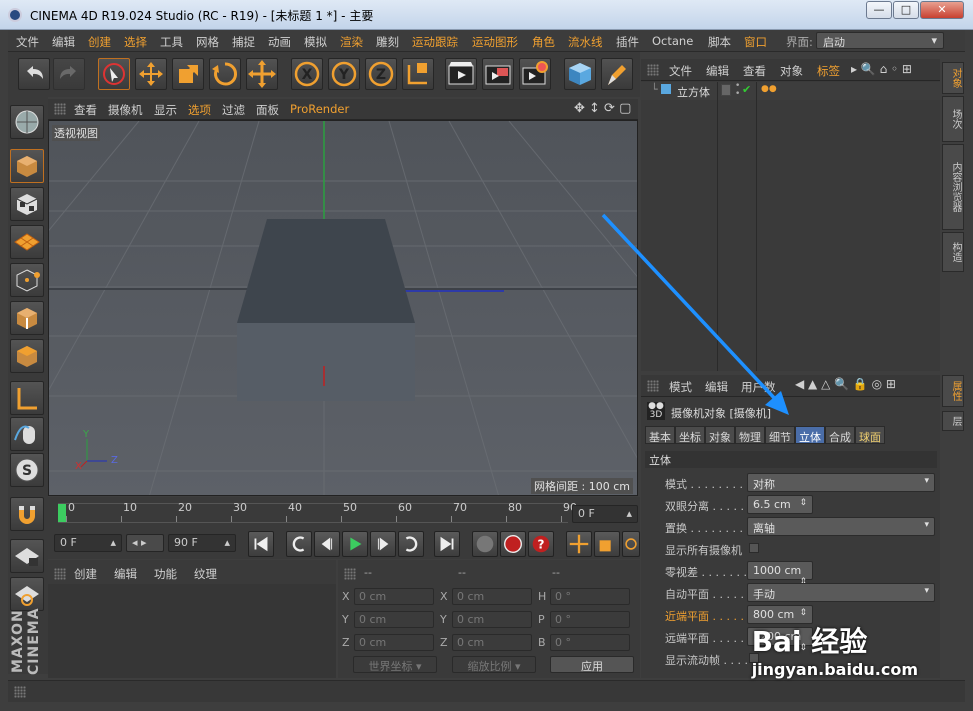 The image size is (973, 711). What do you see at coordinates (719, 42) in the screenshot?
I see `menu-17: 脚本` at bounding box center [719, 42].